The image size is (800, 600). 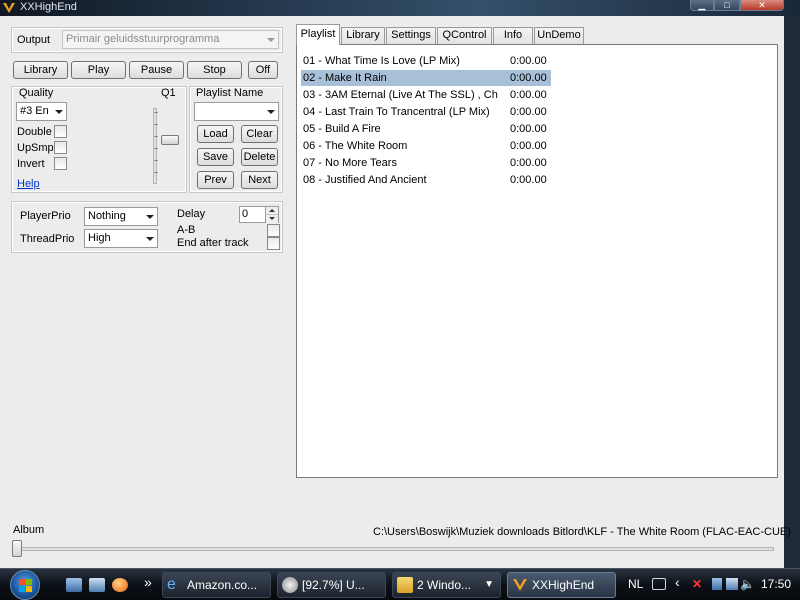 I want to click on track-title: 04 - Last Train To Trancentral (LP Mix), so click(x=396, y=112).